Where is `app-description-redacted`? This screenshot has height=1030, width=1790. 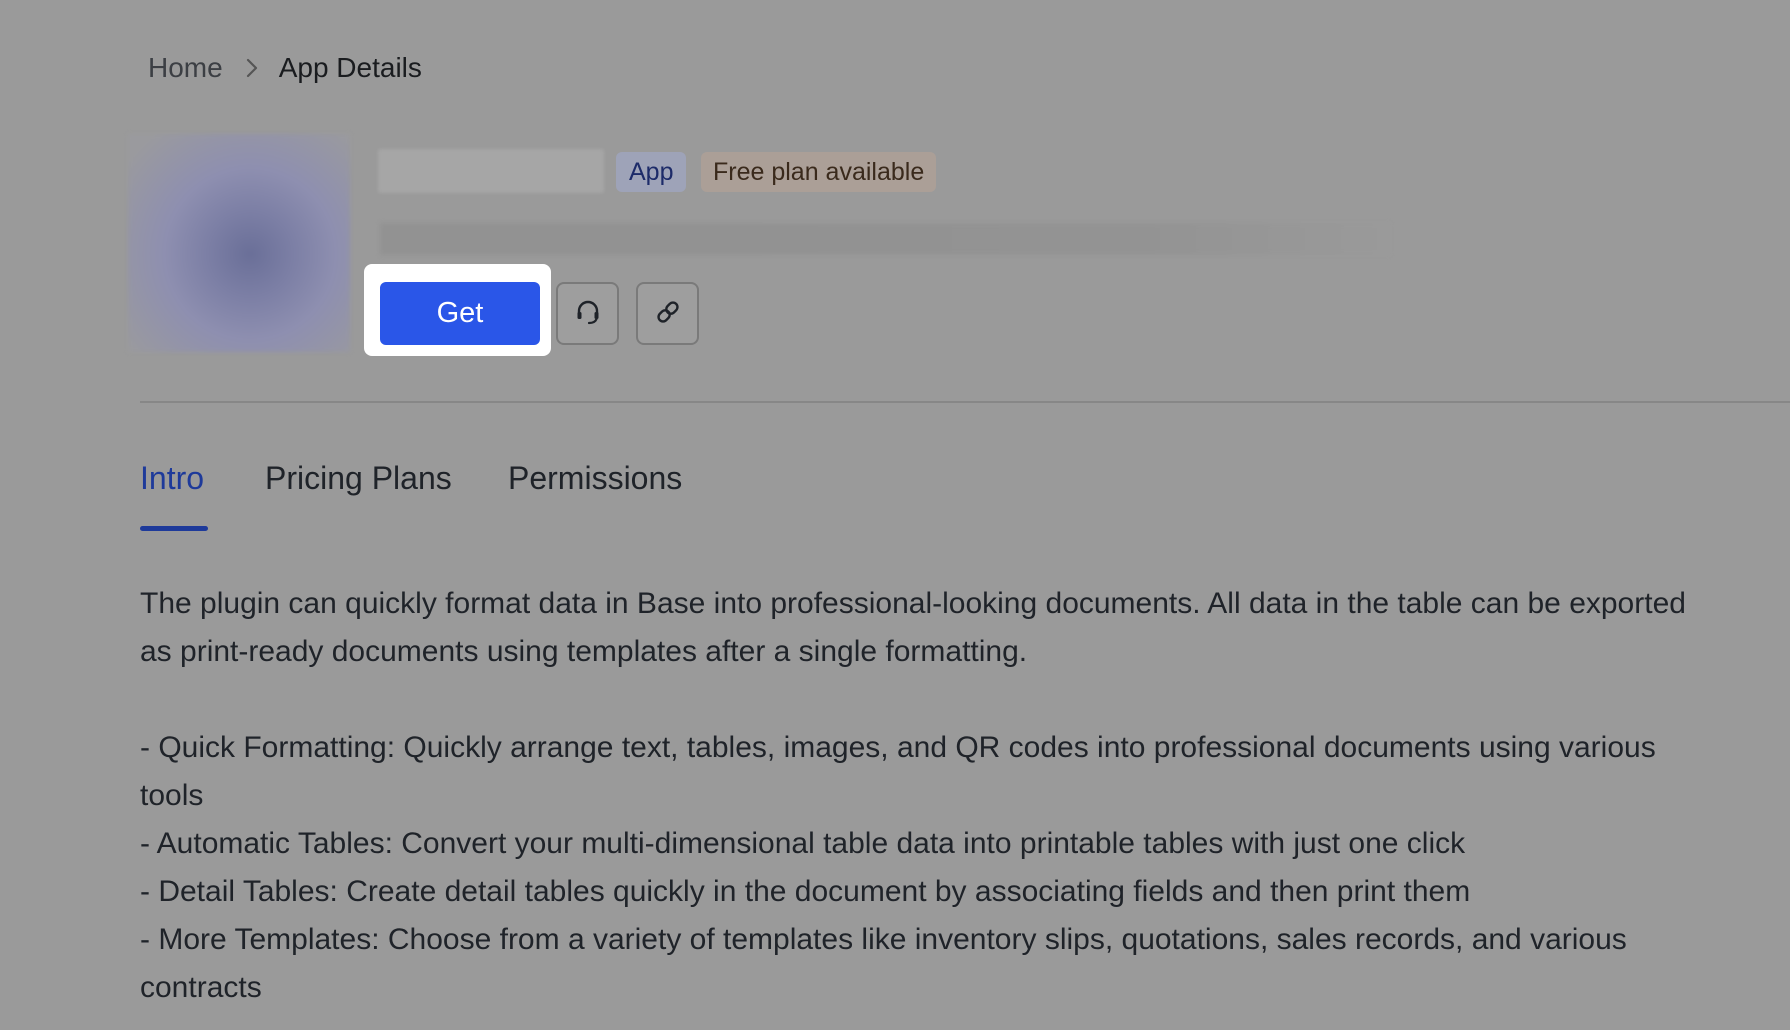
app-description-redacted is located at coordinates (885, 239).